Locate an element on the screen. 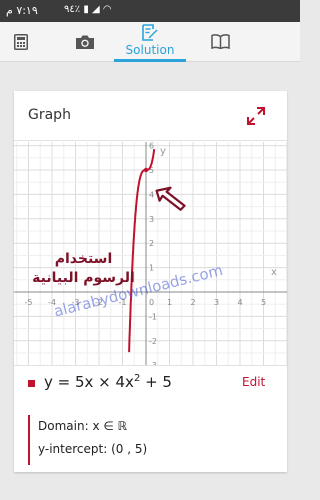 The height and width of the screenshot is (500, 320). equation-row: y = 5x × 4x2 + 5 Edit is located at coordinates (150, 389).